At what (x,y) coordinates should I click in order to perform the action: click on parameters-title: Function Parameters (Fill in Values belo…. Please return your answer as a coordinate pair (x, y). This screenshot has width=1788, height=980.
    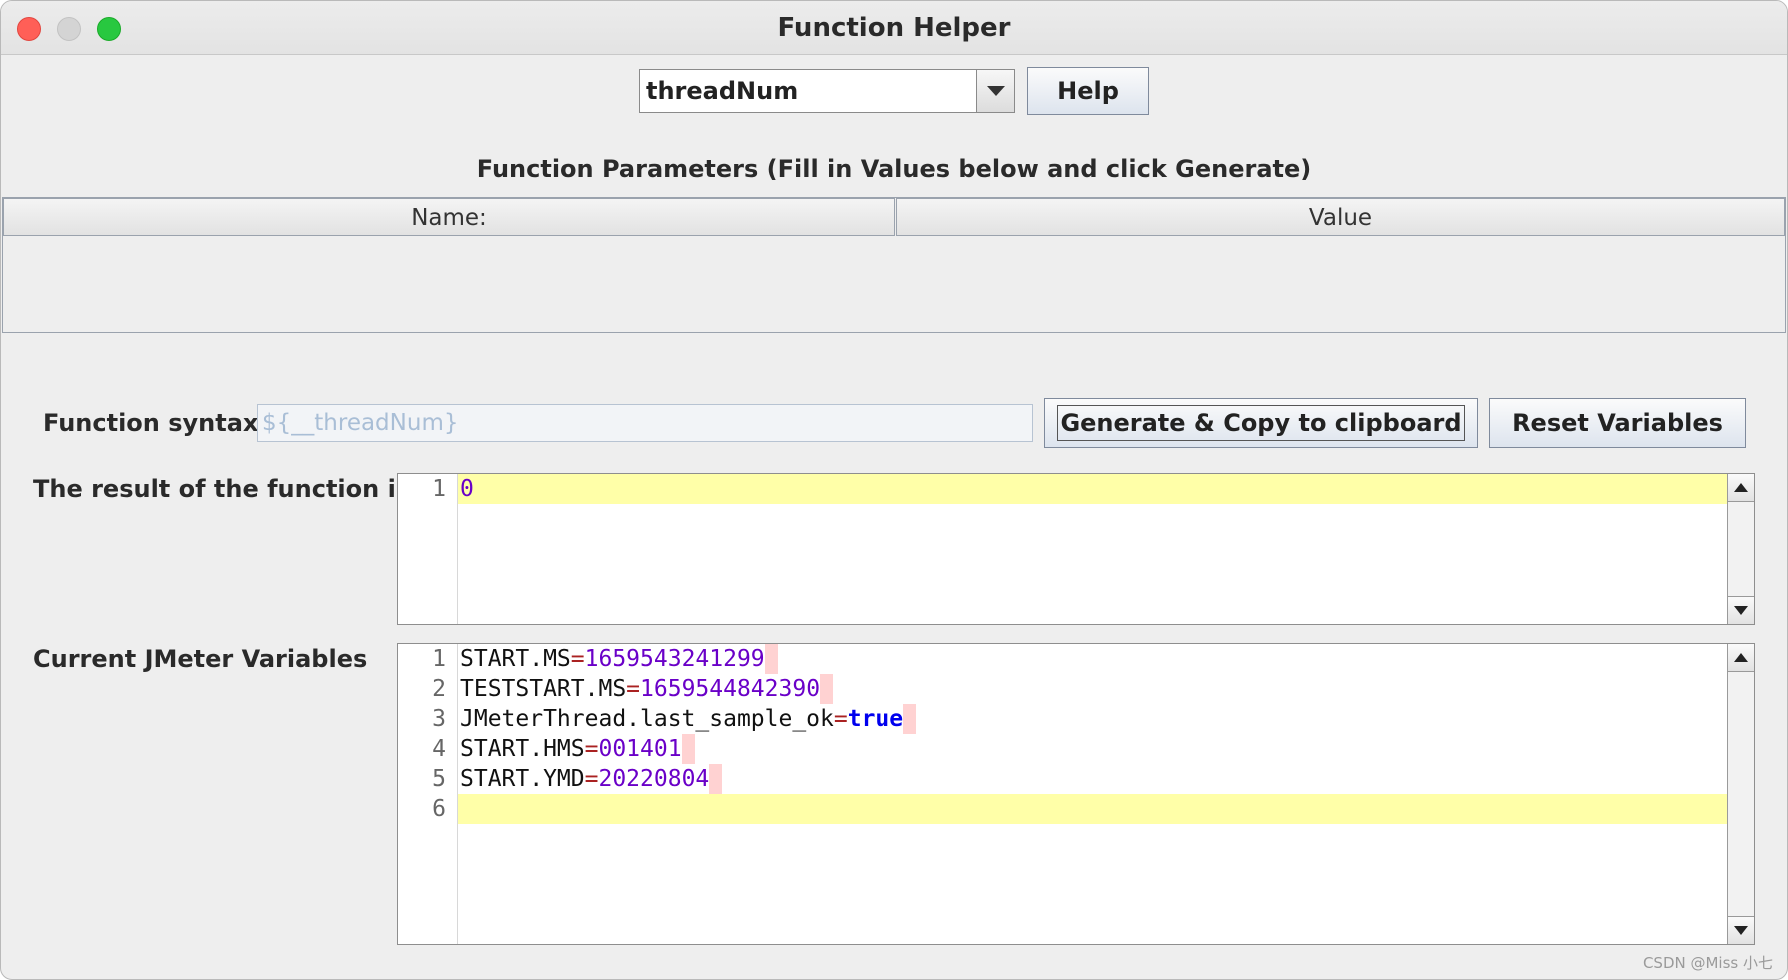
    Looking at the image, I should click on (894, 169).